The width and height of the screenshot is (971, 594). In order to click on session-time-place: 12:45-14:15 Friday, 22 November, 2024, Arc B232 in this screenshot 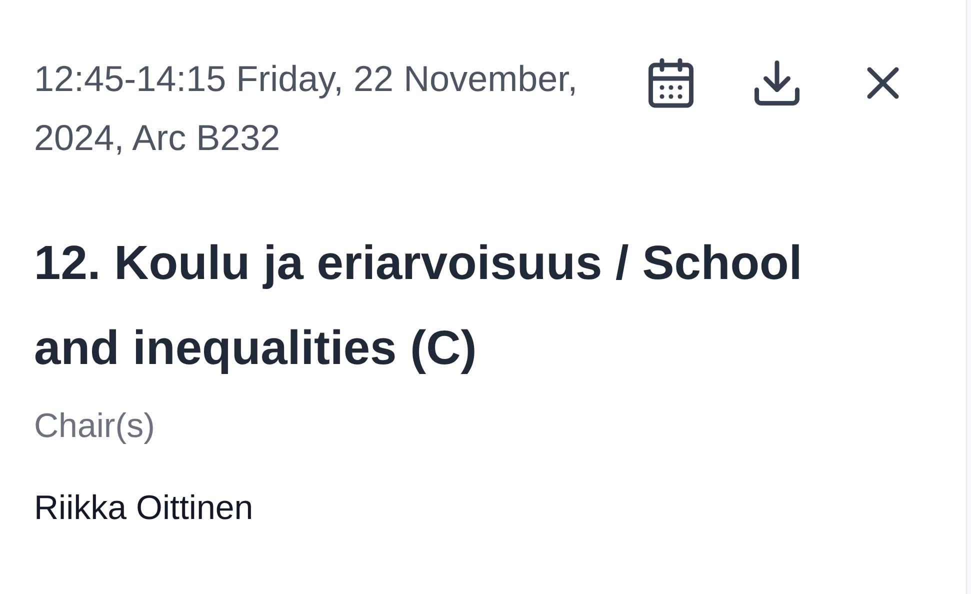, I will do `click(306, 108)`.